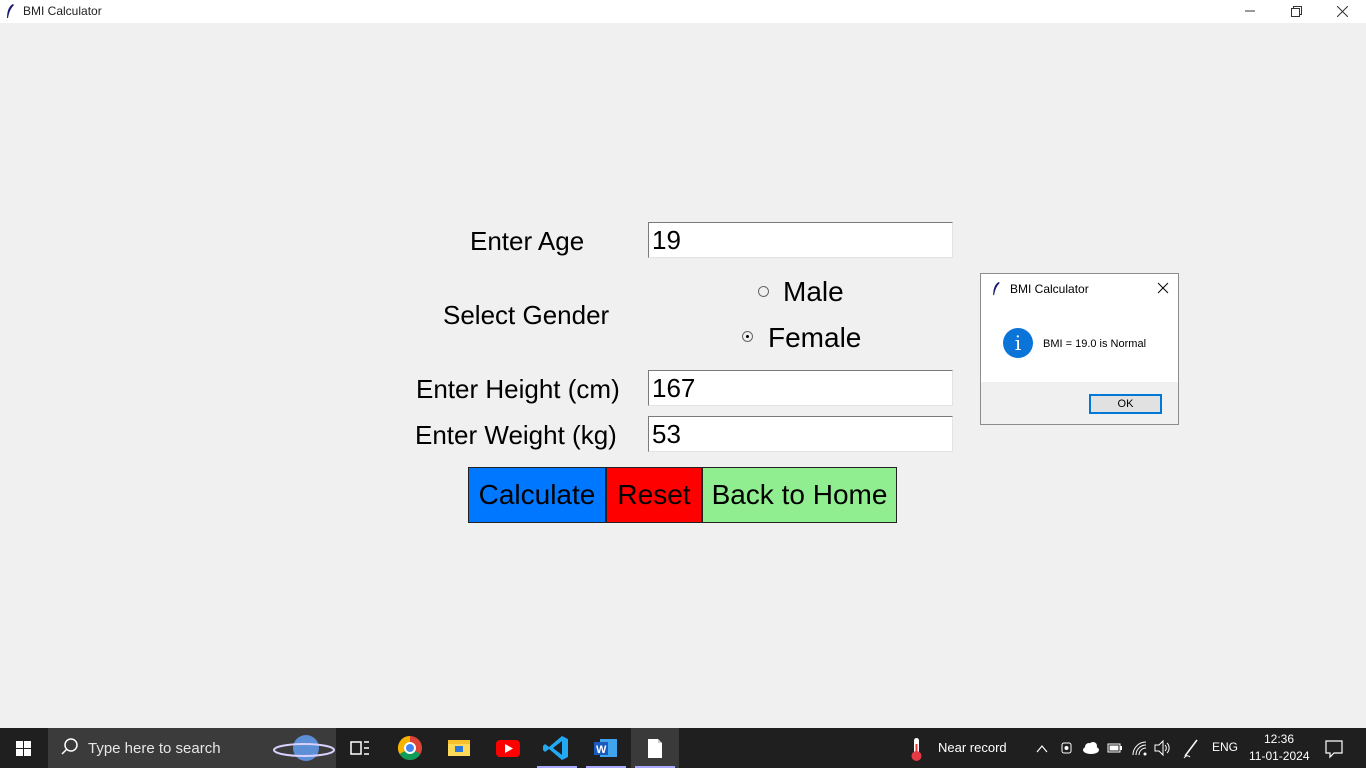  I want to click on dialog-close-icon, so click(1163, 288).